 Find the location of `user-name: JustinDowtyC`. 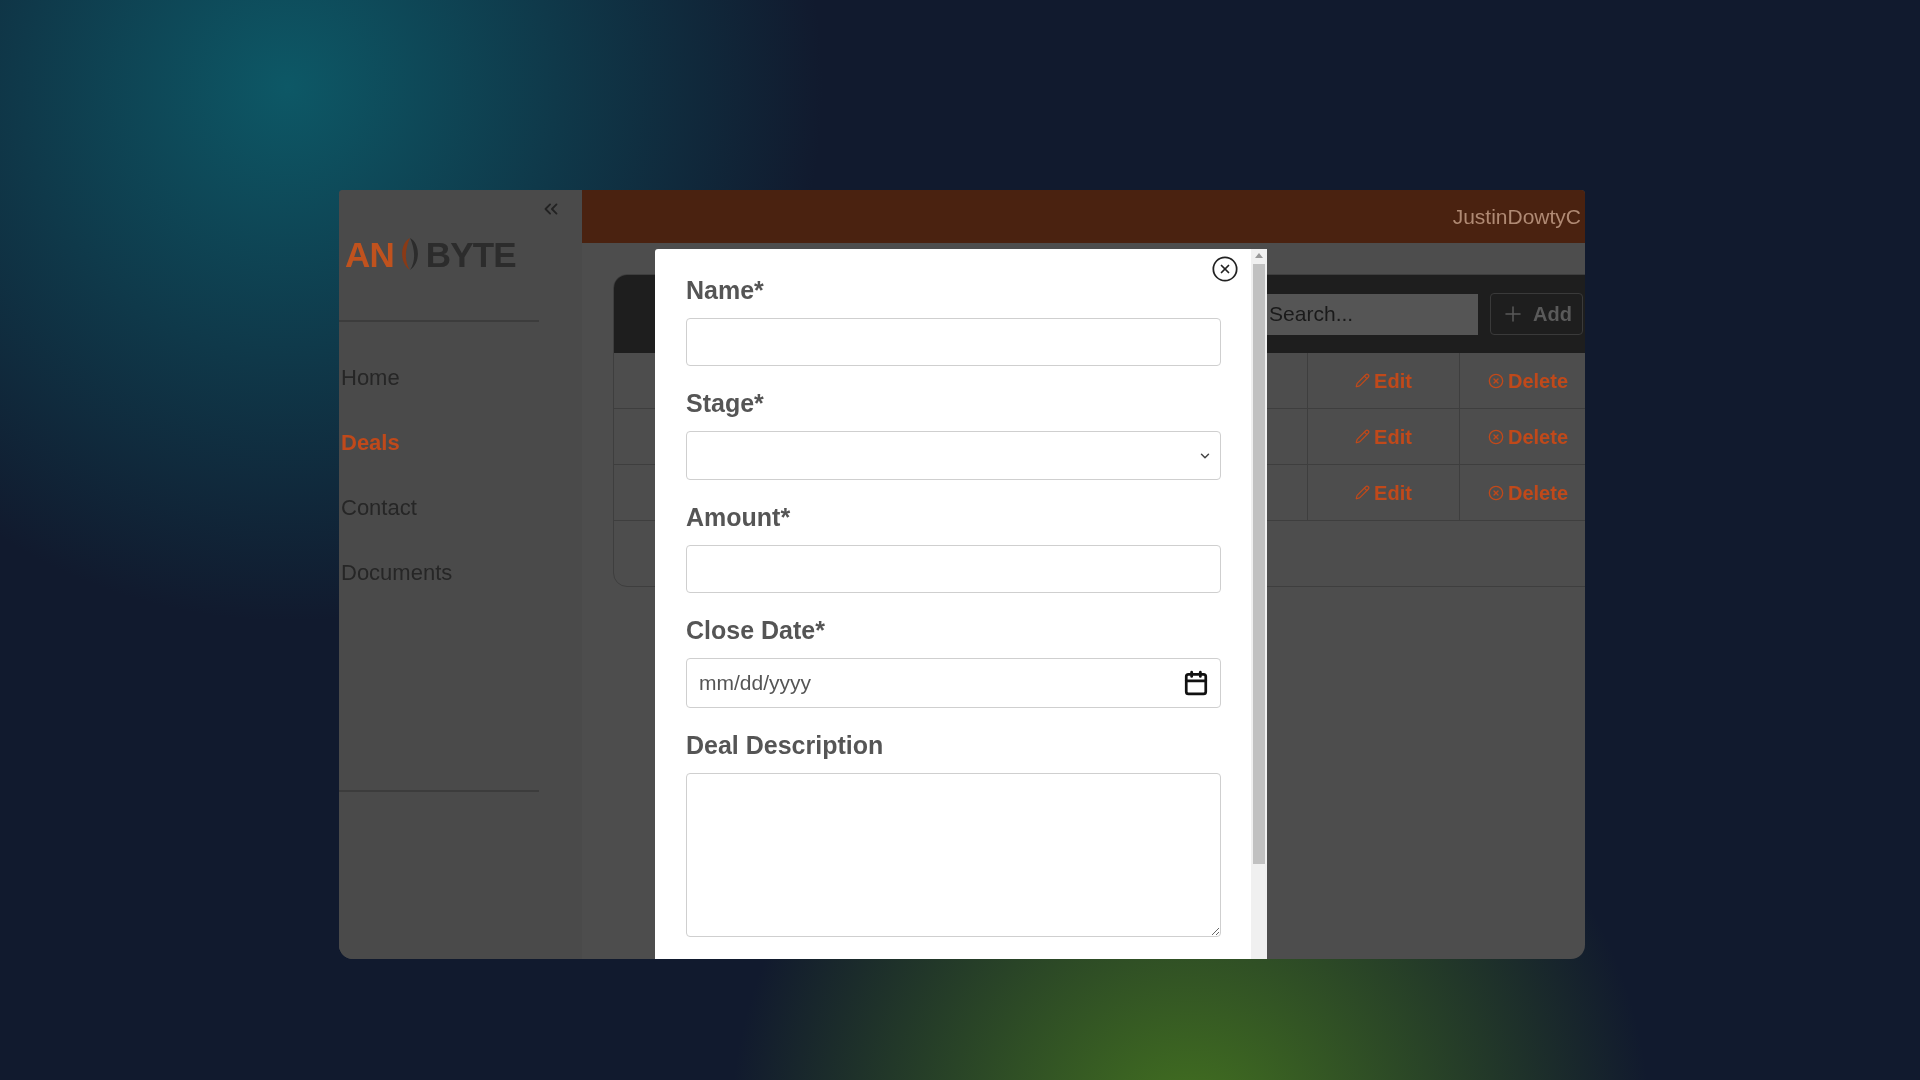

user-name: JustinDowtyC is located at coordinates (1516, 216).